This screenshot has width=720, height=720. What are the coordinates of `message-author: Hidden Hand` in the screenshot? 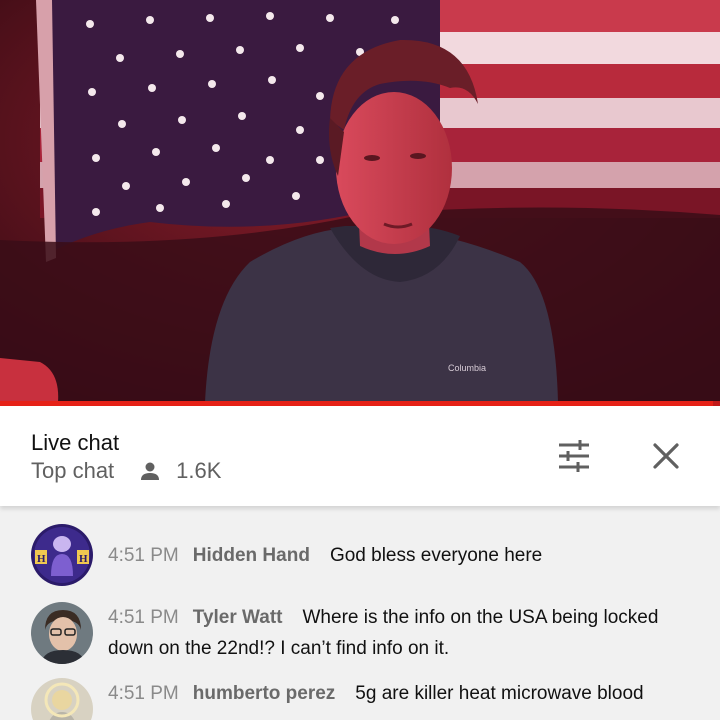 It's located at (251, 555).